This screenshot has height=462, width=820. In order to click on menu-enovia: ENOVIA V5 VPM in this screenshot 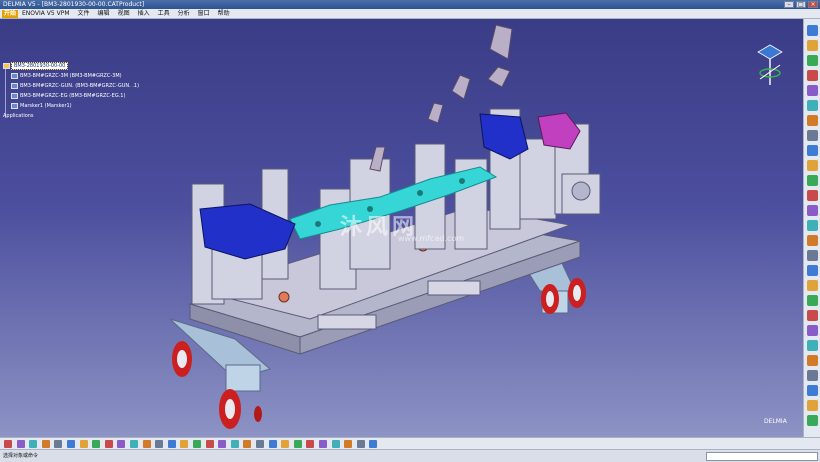, I will do `click(46, 13)`.